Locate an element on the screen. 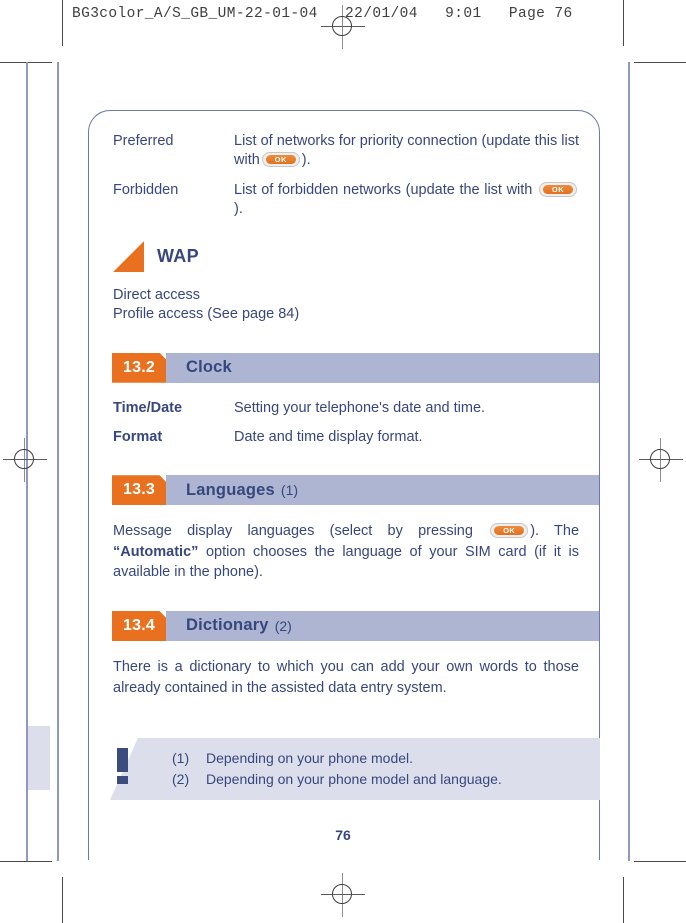 This screenshot has width=686, height=923. section-header-dictionary: 13.4 Dictionary (2) is located at coordinates (355, 625).